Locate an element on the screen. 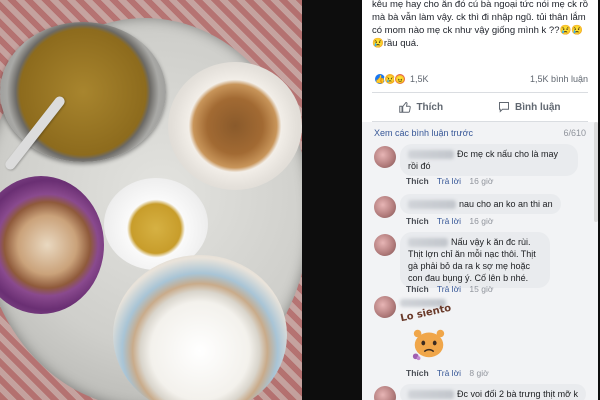 Image resolution: width=600 pixels, height=400 pixels. comment-bubble: nau cho an ko an thi an is located at coordinates (480, 204).